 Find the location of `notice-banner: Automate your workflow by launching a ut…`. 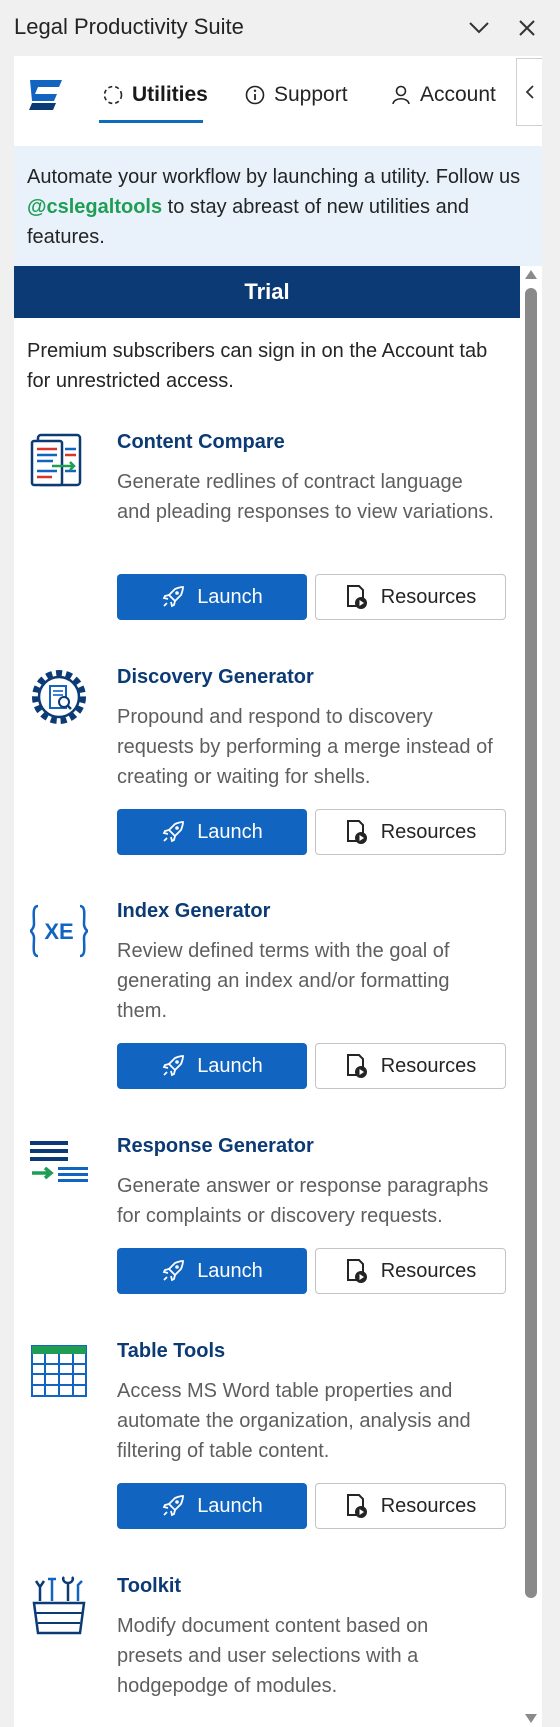

notice-banner: Automate your workflow by launching a ut… is located at coordinates (278, 206).